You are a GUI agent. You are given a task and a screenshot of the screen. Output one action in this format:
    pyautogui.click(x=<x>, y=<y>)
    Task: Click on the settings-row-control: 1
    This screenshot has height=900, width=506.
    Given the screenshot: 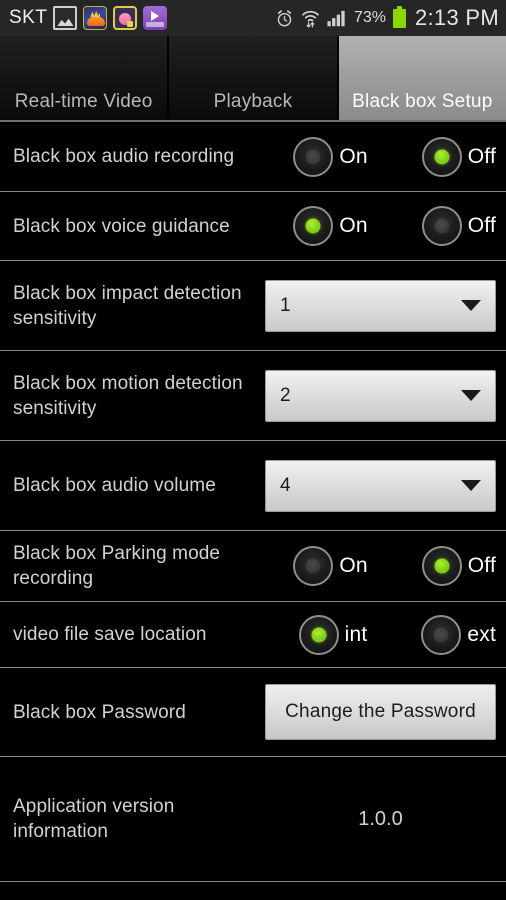 What is the action you would take?
    pyautogui.click(x=380, y=305)
    